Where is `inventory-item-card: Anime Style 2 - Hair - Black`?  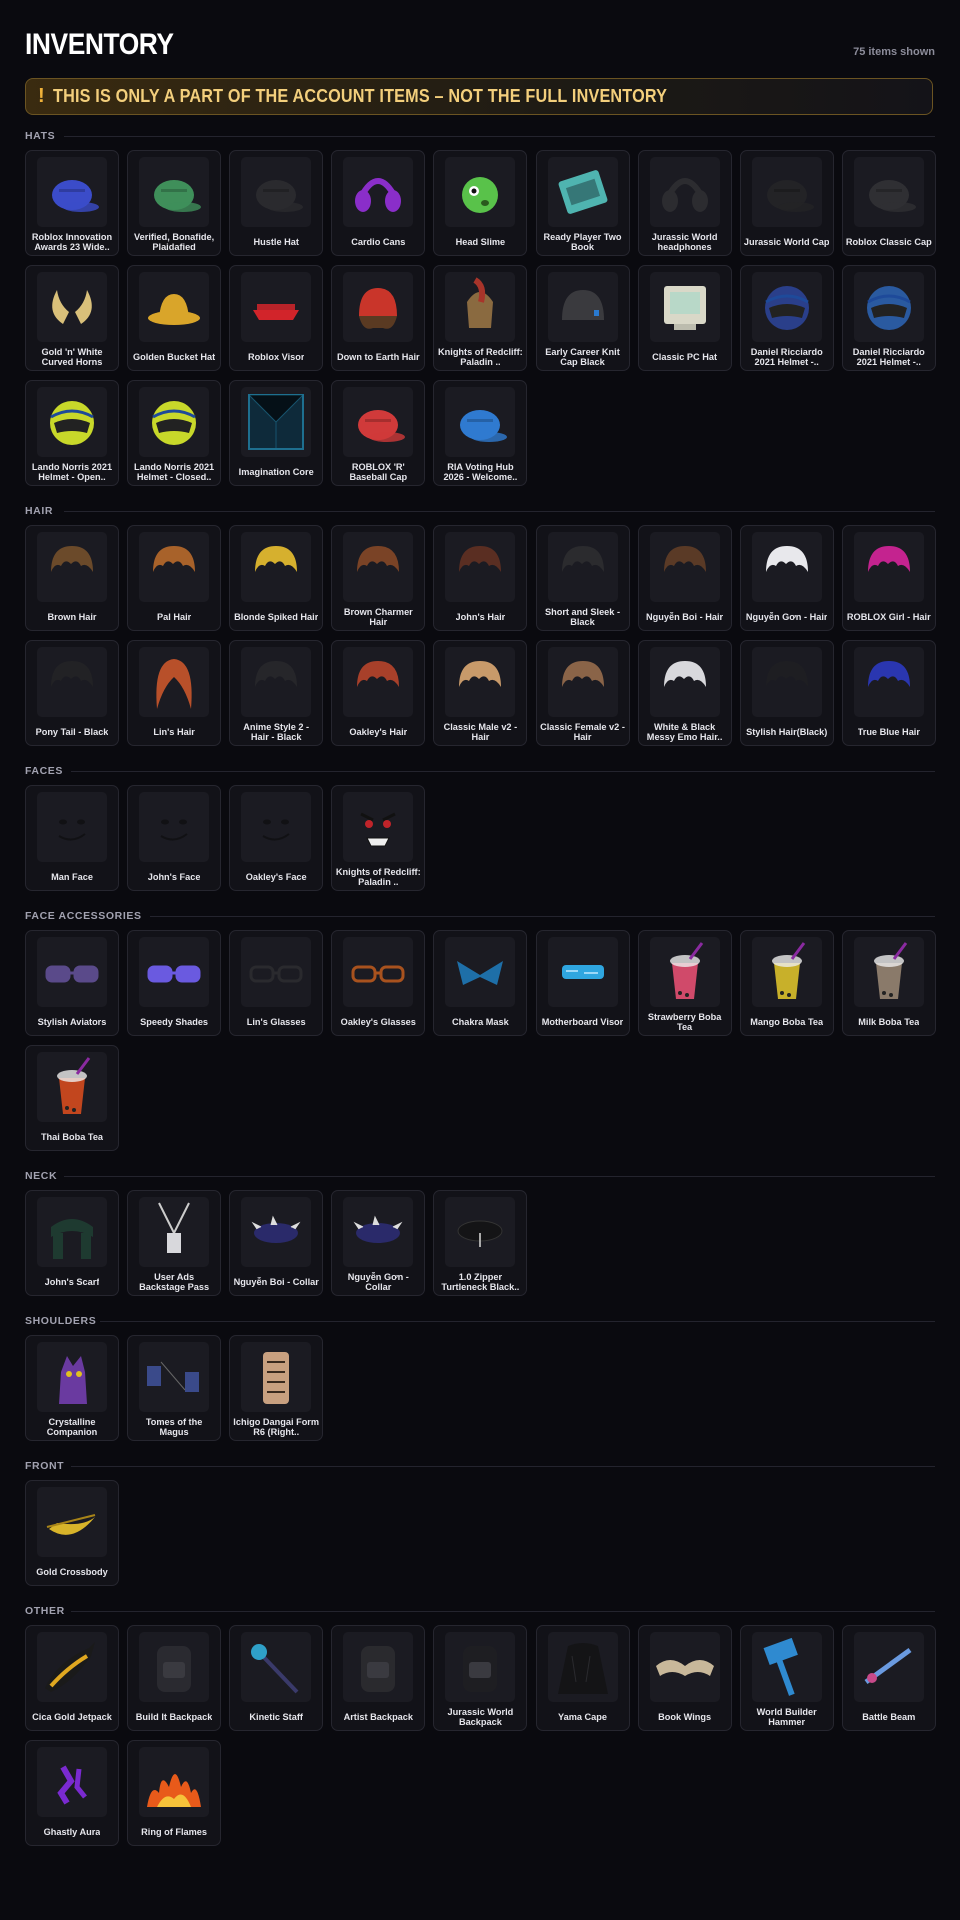
inventory-item-card: Anime Style 2 - Hair - Black is located at coordinates (276, 693).